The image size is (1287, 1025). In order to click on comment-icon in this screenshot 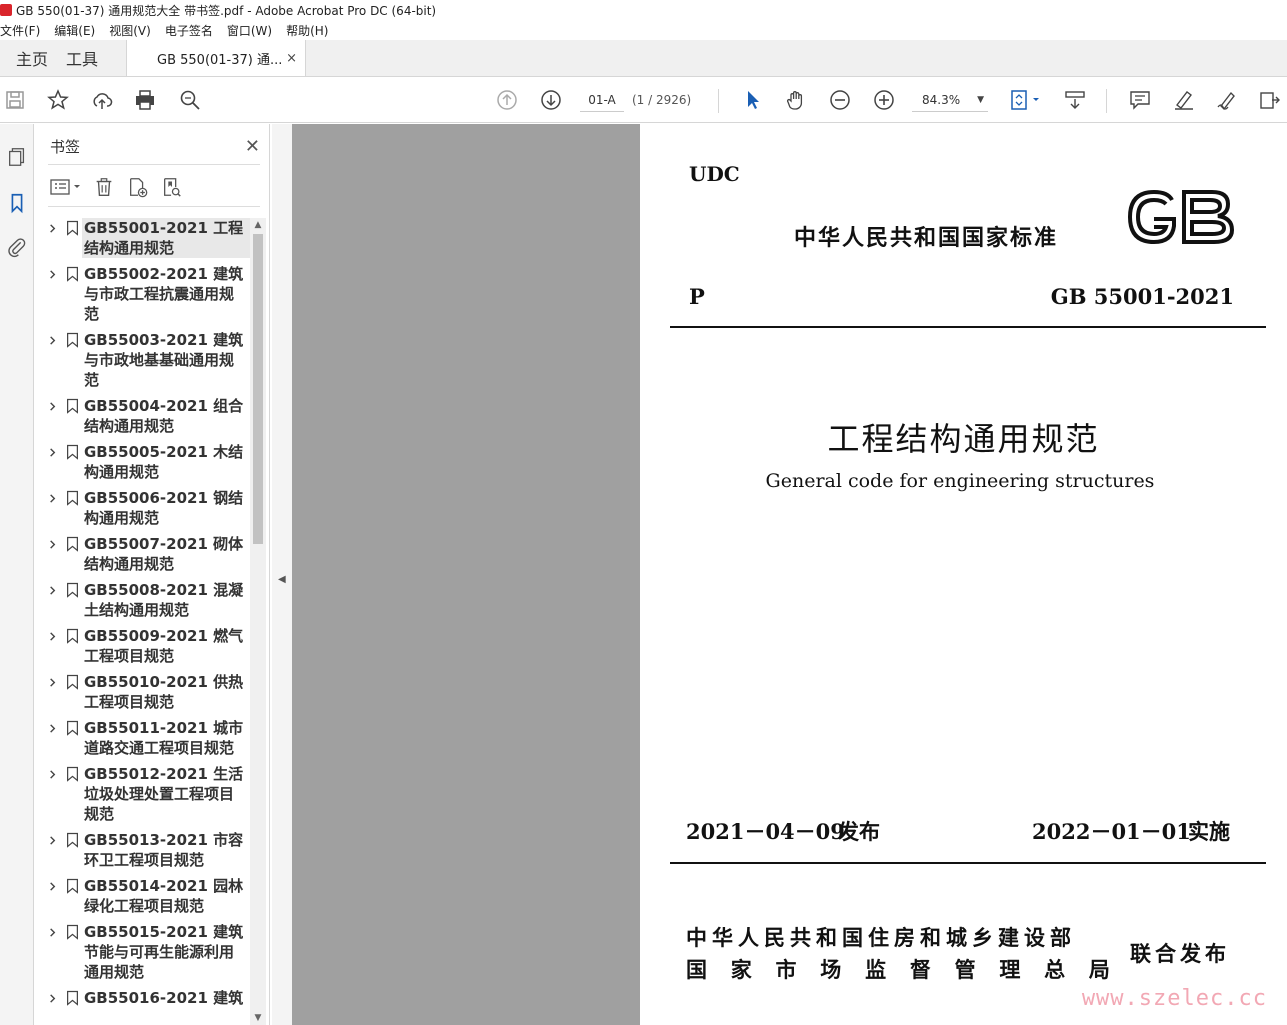, I will do `click(1140, 100)`.